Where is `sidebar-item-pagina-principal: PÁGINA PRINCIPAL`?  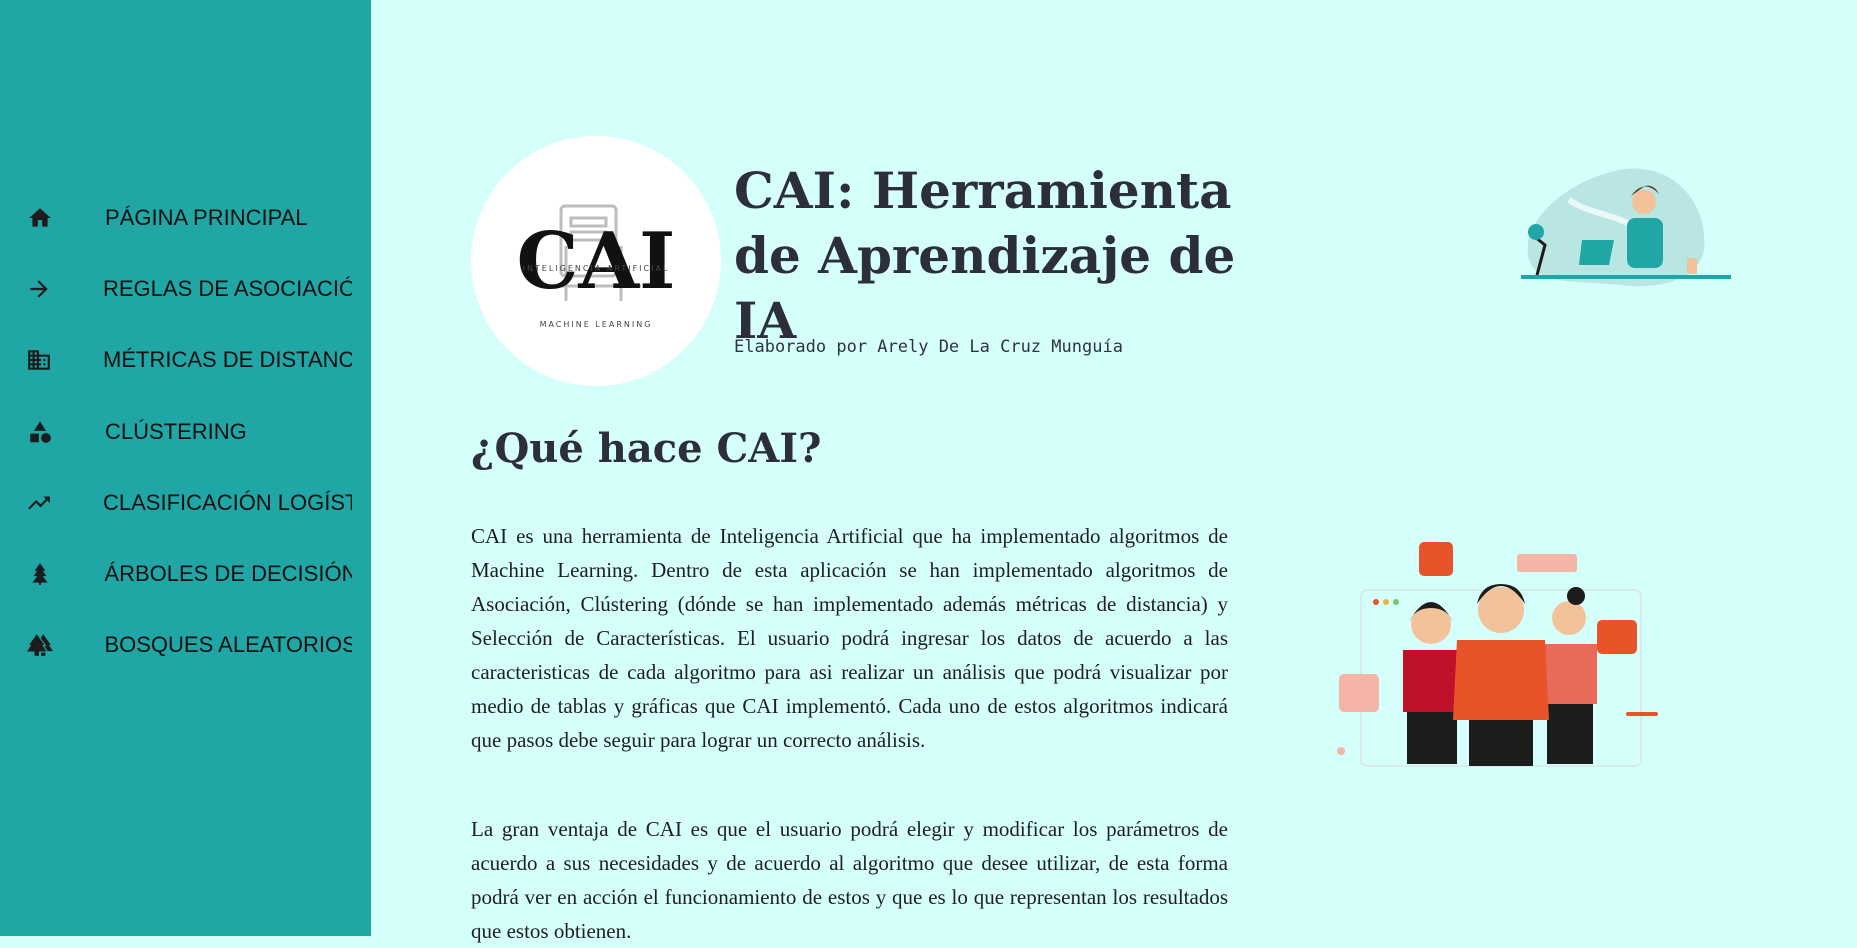
sidebar-item-pagina-principal: PÁGINA PRINCIPAL is located at coordinates (176, 217).